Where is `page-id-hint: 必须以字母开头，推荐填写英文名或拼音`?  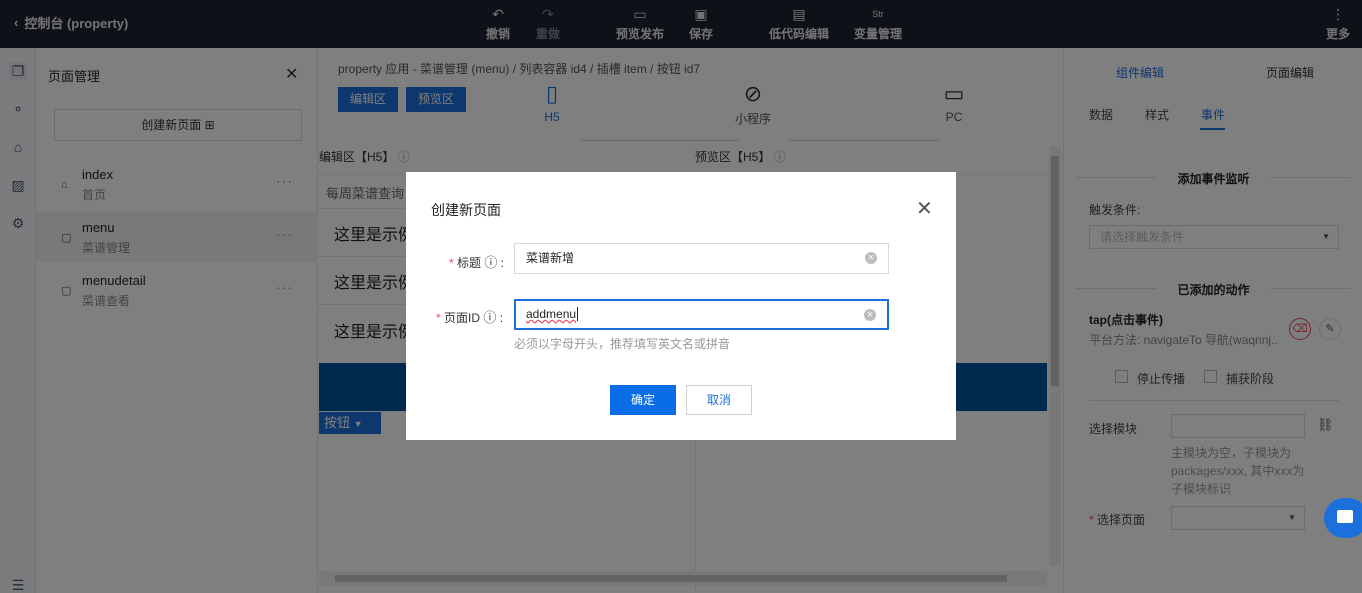 page-id-hint: 必须以字母开头，推荐填写英文名或拼音 is located at coordinates (622, 344).